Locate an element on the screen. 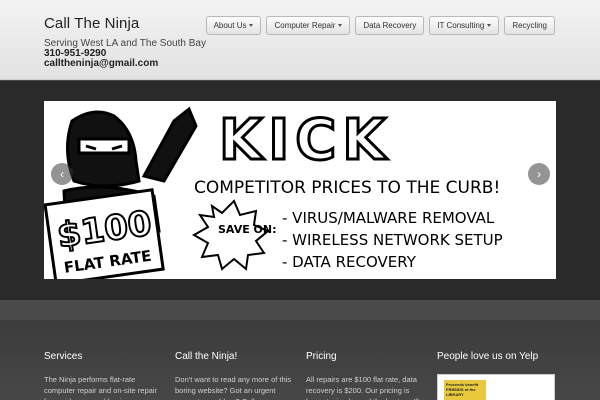  headline-text: KICK is located at coordinates (305, 140).